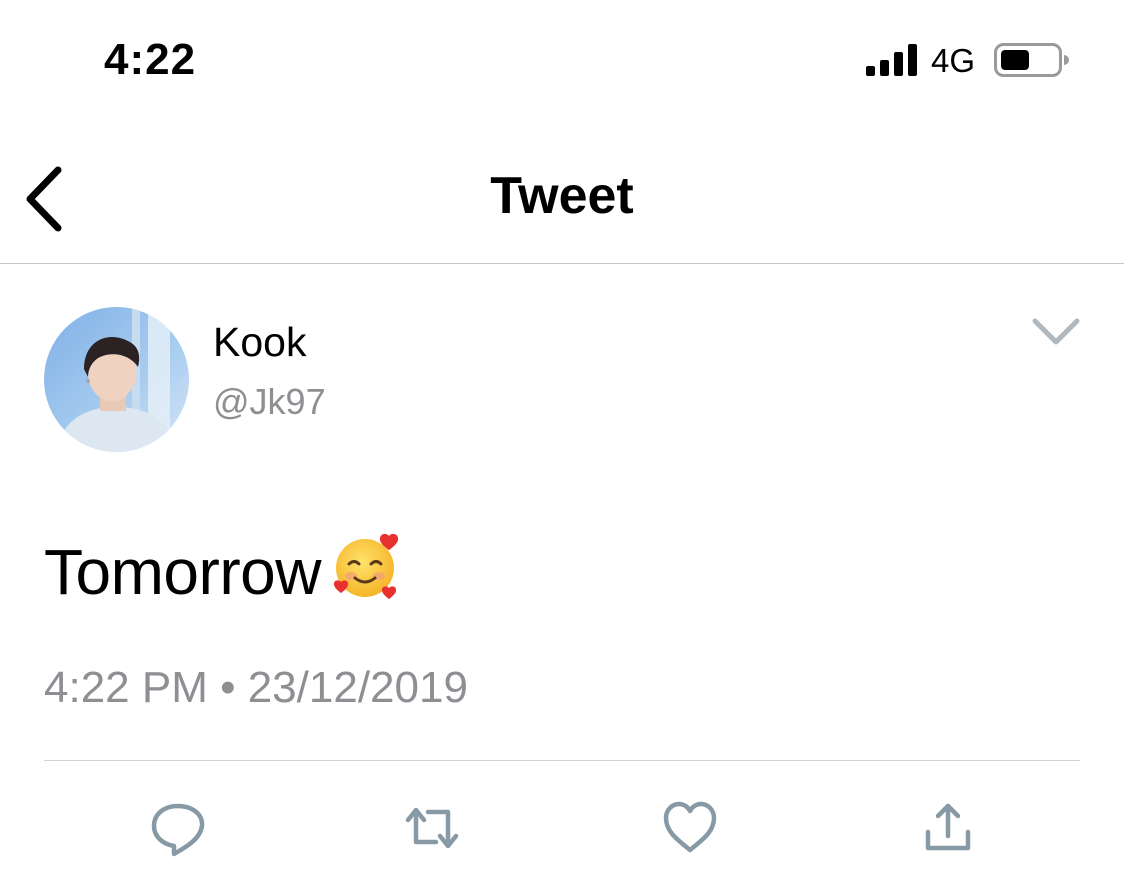  I want to click on tweet-text-content: Tomorrow, so click(182, 572).